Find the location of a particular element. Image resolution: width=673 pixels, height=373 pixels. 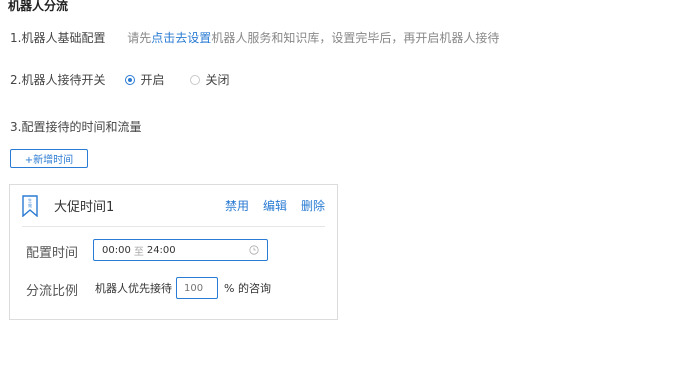

start-time: 00:00 is located at coordinates (116, 250).